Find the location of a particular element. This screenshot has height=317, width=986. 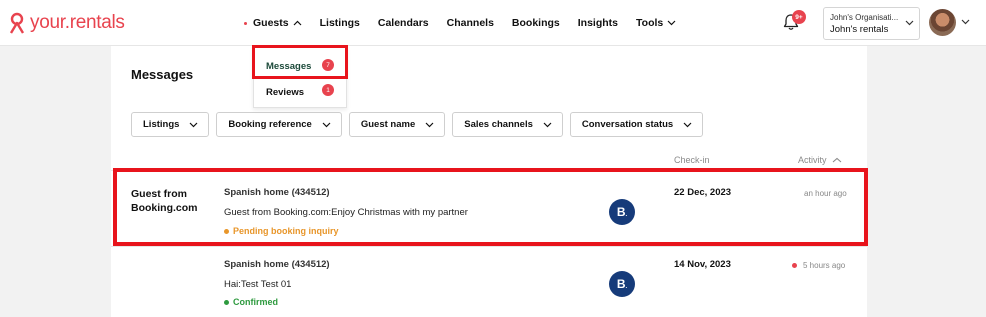

nav-insights: Insights is located at coordinates (598, 23).